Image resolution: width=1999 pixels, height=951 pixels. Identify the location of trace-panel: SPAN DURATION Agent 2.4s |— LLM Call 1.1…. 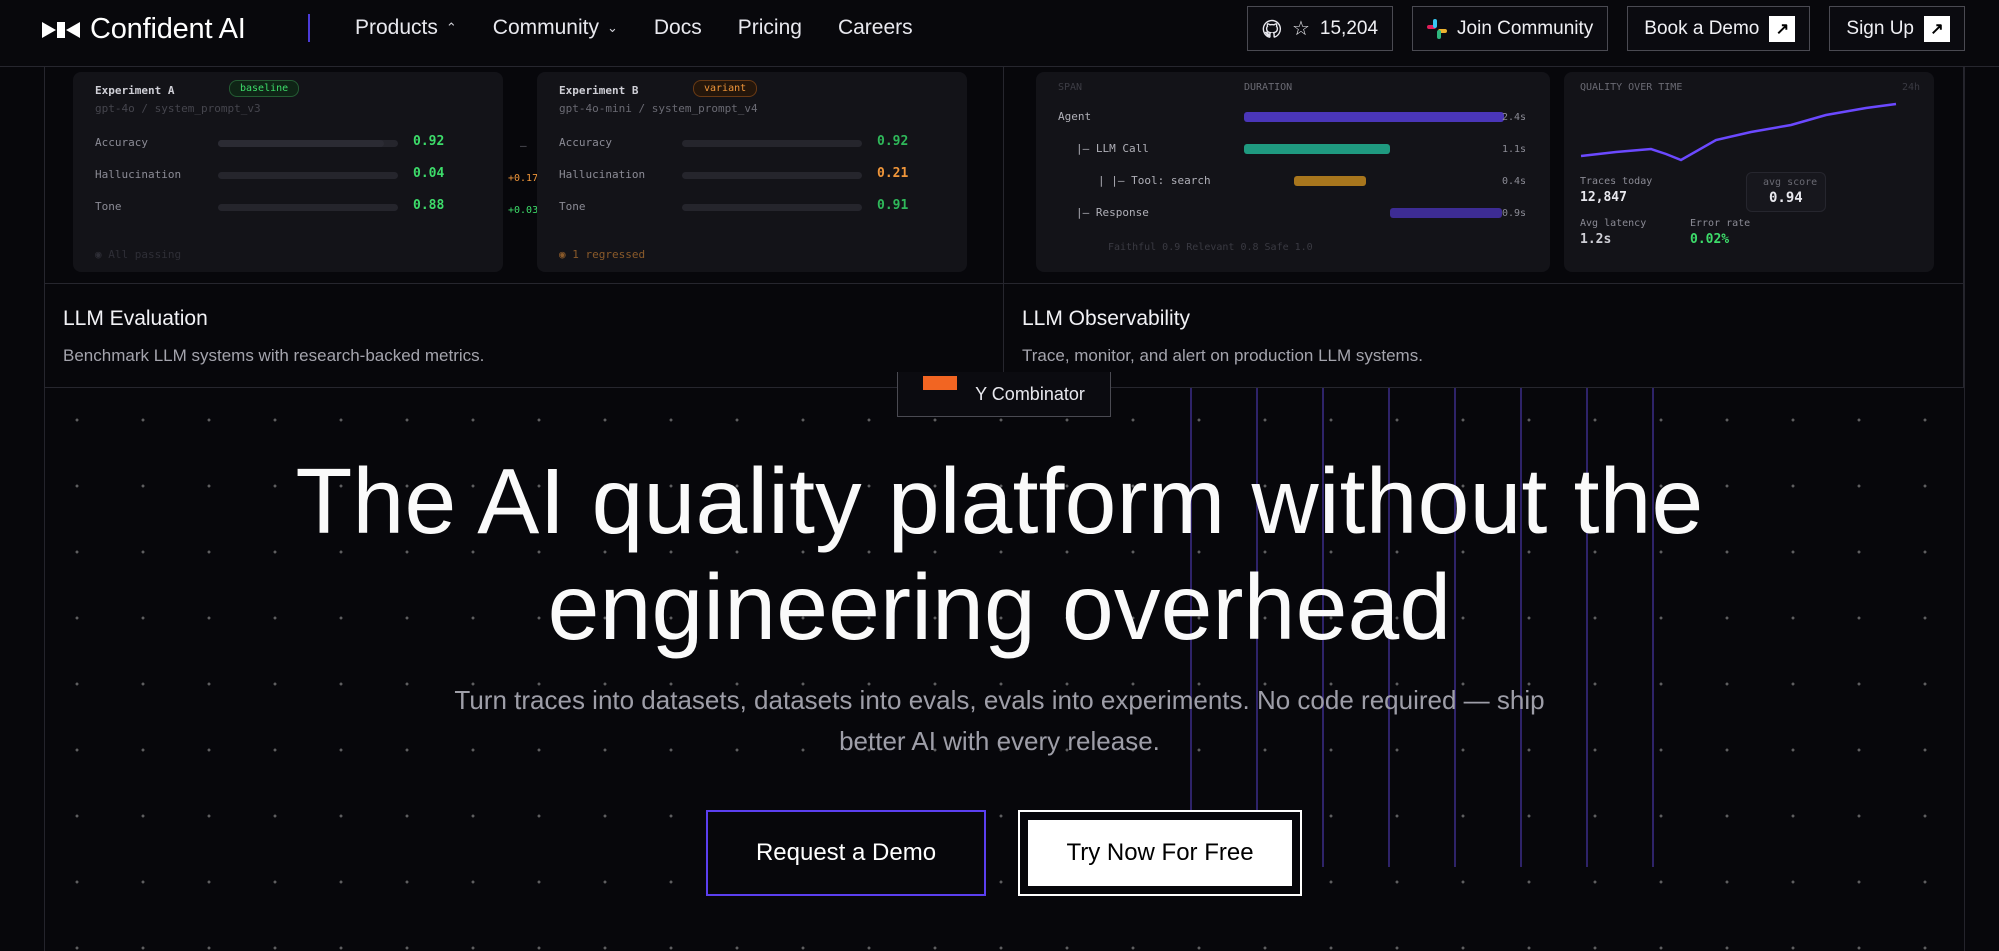
(1293, 172).